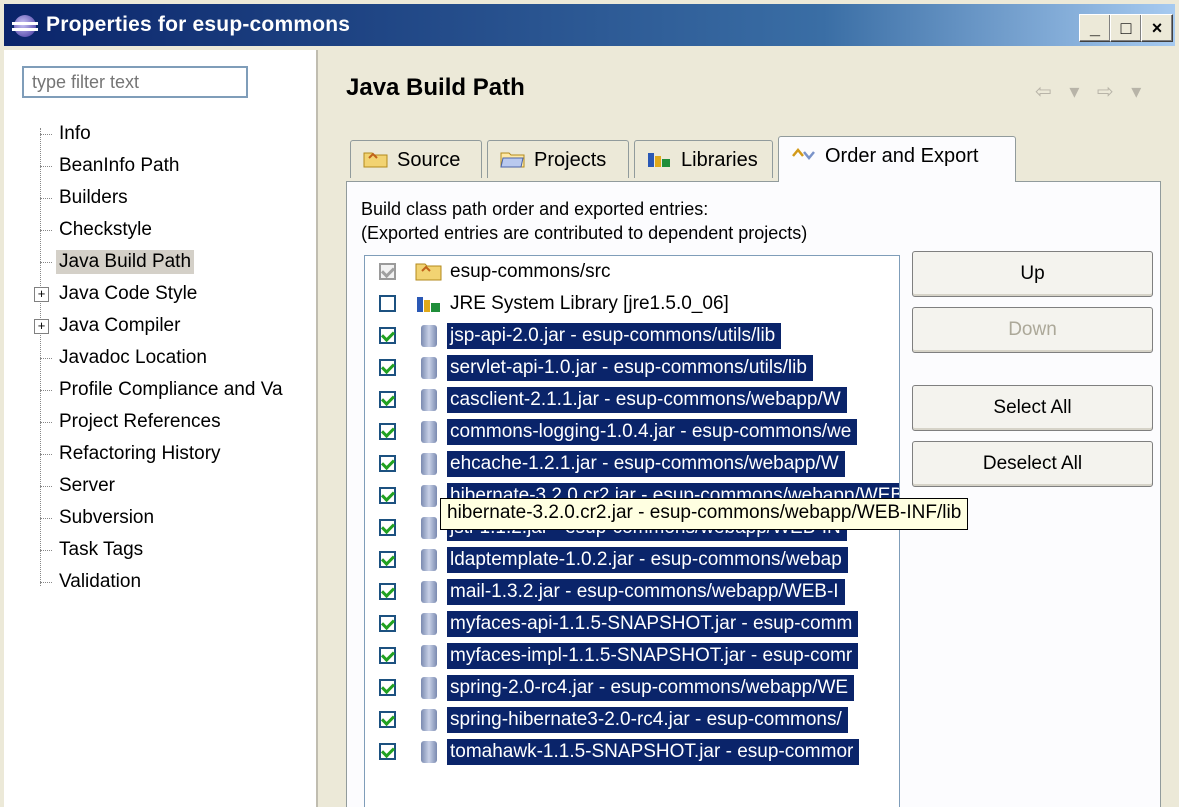 Image resolution: width=1179 pixels, height=807 pixels. Describe the element at coordinates (570, 160) in the screenshot. I see `tab-projects-label: Projects` at that location.